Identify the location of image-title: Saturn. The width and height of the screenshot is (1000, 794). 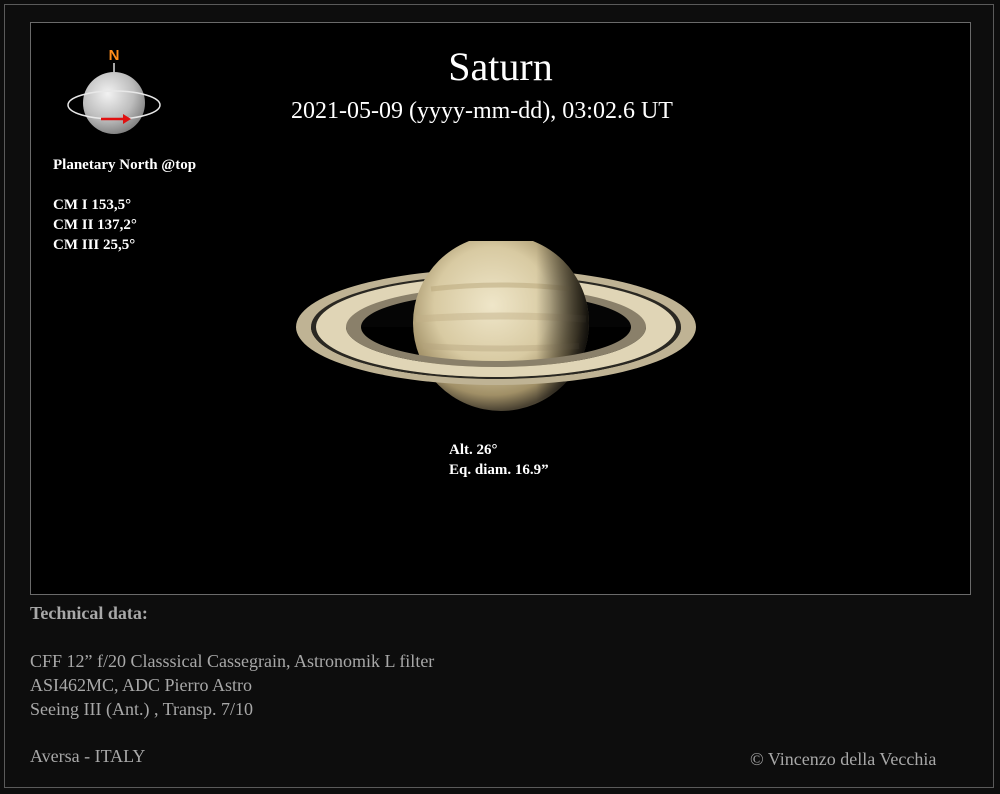
(500, 66).